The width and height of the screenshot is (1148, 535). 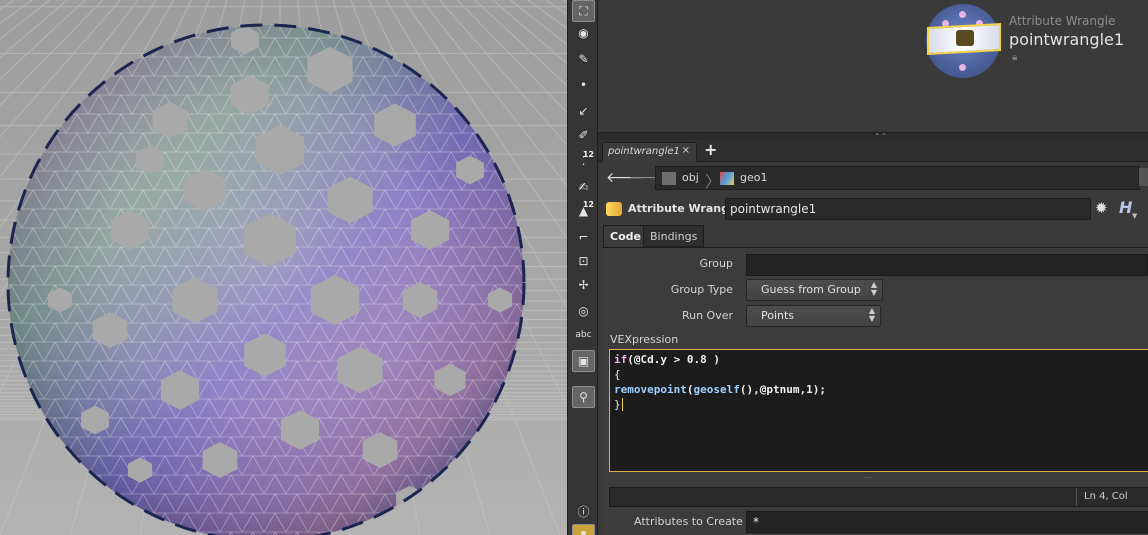 I want to click on node-input-dot, so click(x=962, y=14).